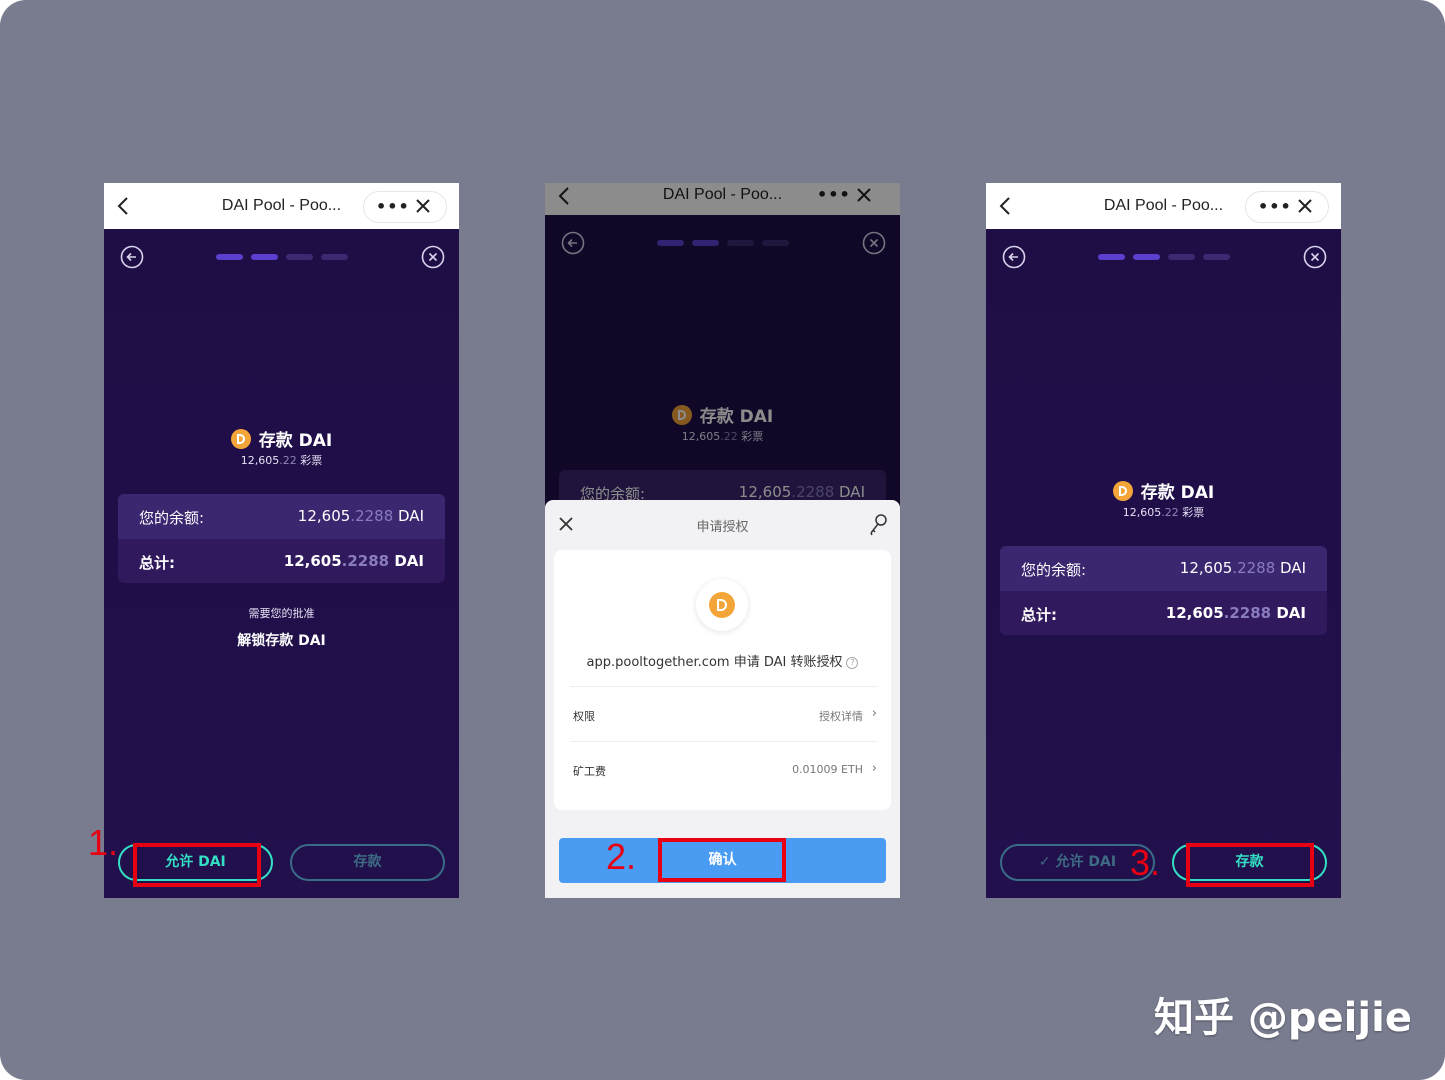  What do you see at coordinates (841, 716) in the screenshot?
I see `permission-details-link: 授权详情` at bounding box center [841, 716].